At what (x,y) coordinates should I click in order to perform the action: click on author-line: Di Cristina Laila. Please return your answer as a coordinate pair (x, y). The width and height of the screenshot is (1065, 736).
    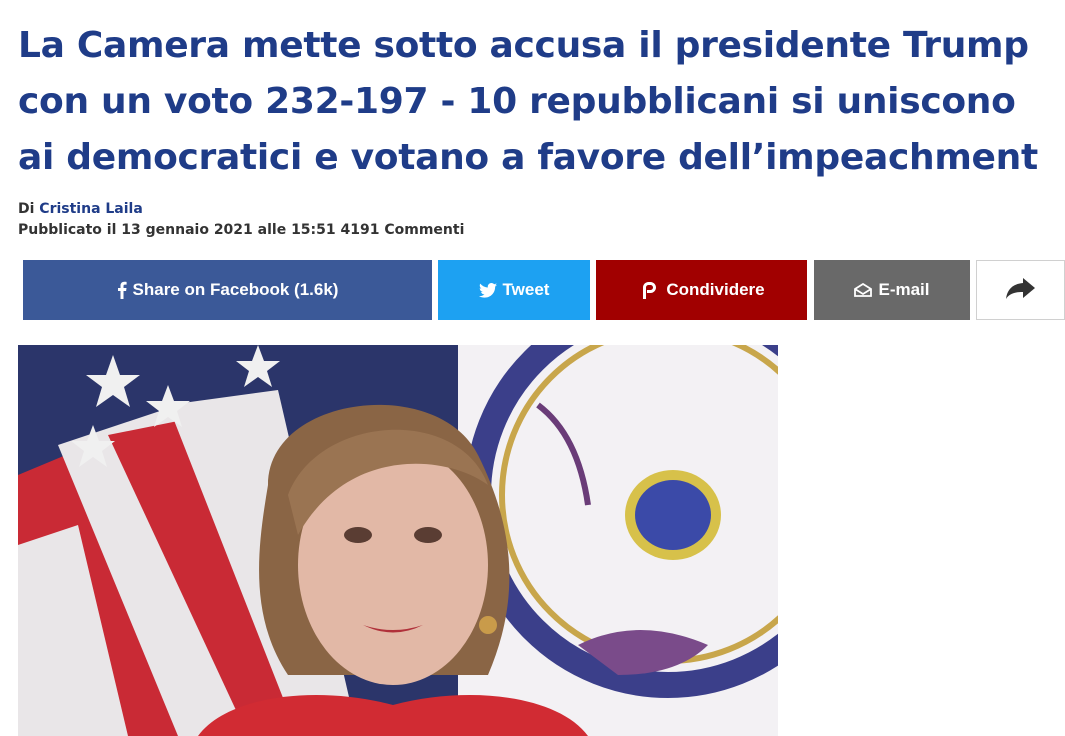
    Looking at the image, I should click on (241, 209).